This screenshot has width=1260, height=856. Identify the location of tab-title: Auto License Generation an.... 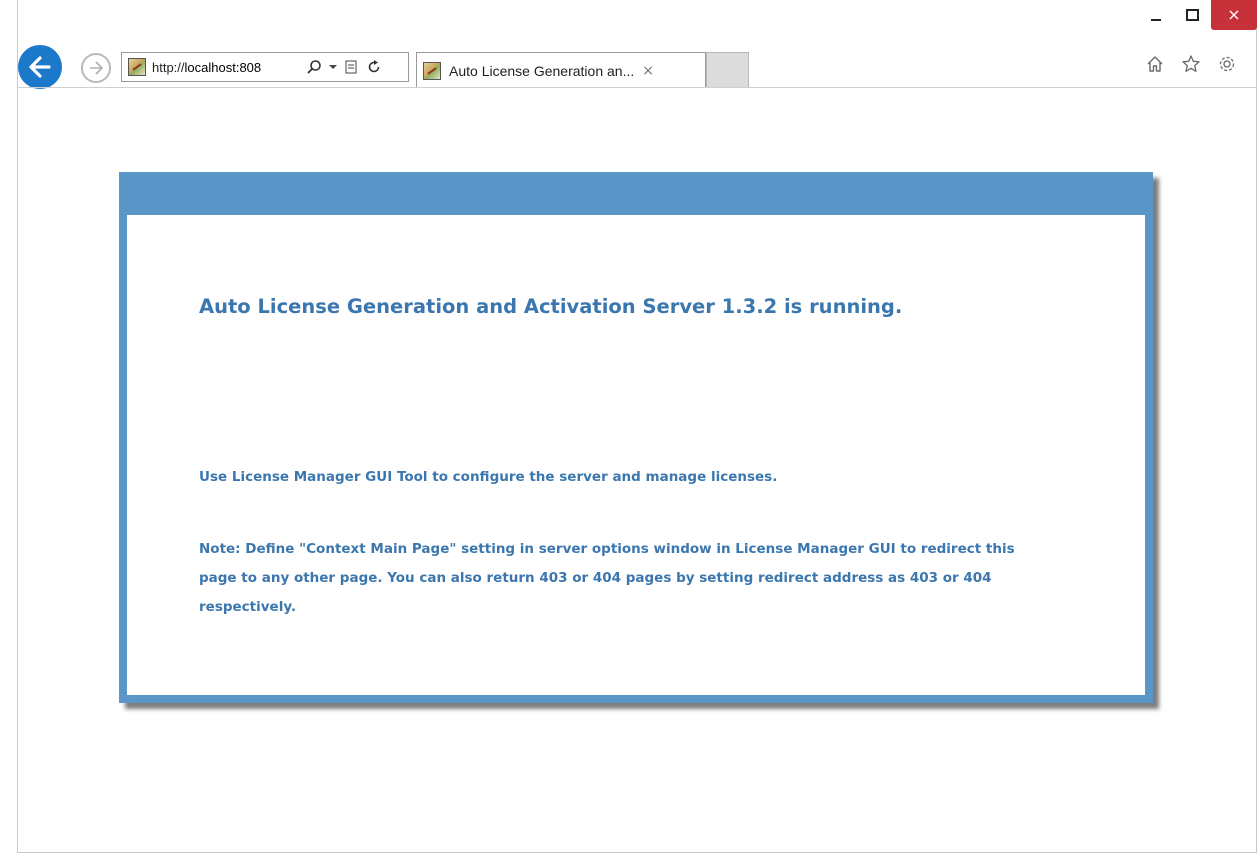
(542, 70).